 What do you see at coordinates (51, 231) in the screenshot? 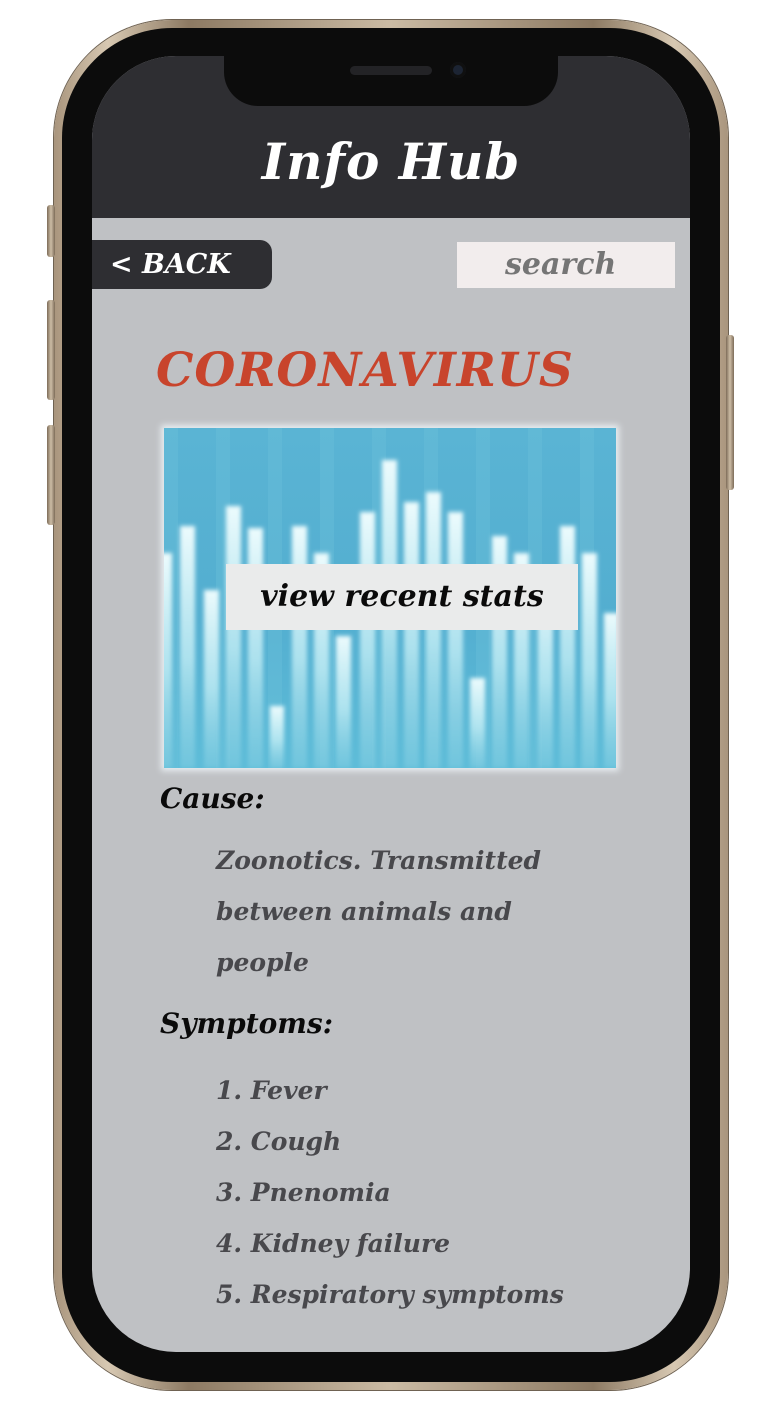
I see `mute-switch` at bounding box center [51, 231].